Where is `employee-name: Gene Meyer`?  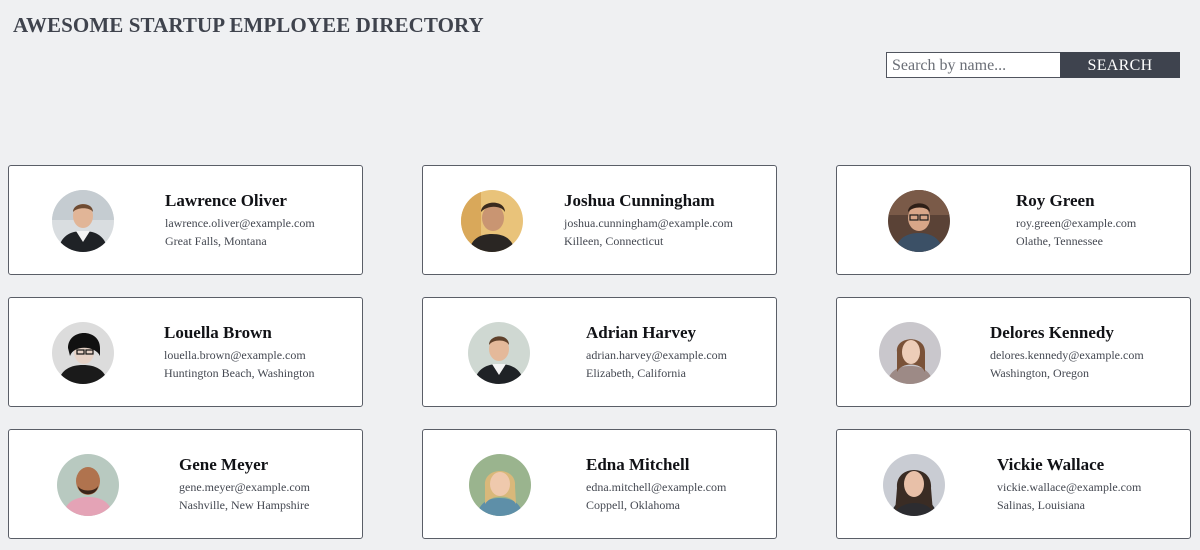
employee-name: Gene Meyer is located at coordinates (224, 464).